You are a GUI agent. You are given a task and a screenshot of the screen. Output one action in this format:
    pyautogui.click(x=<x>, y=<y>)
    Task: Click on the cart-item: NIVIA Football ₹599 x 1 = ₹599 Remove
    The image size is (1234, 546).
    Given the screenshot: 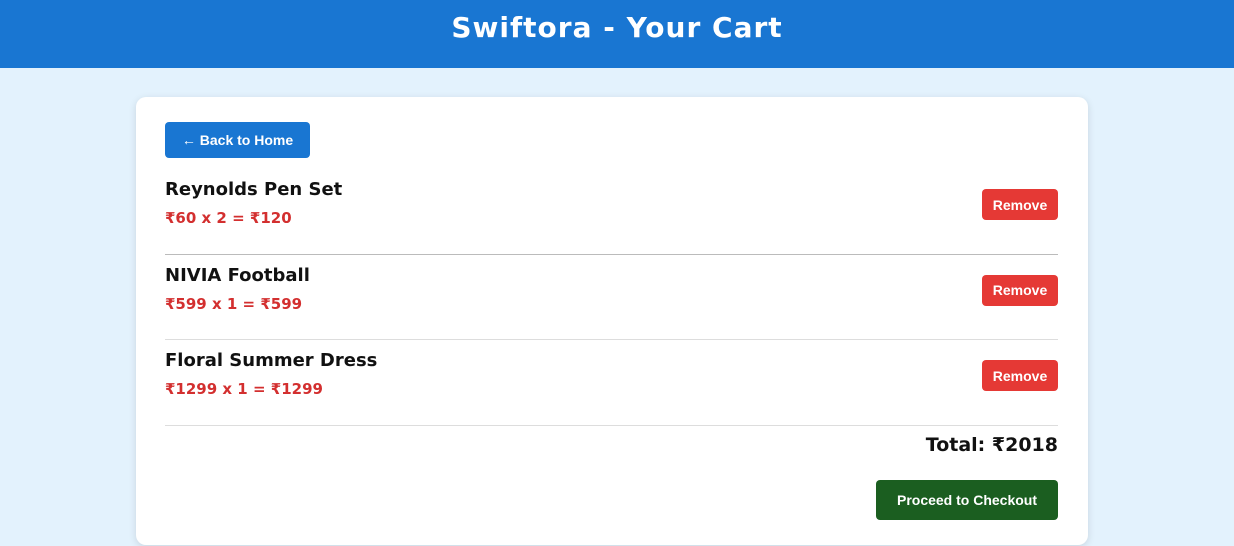 What is the action you would take?
    pyautogui.click(x=611, y=297)
    